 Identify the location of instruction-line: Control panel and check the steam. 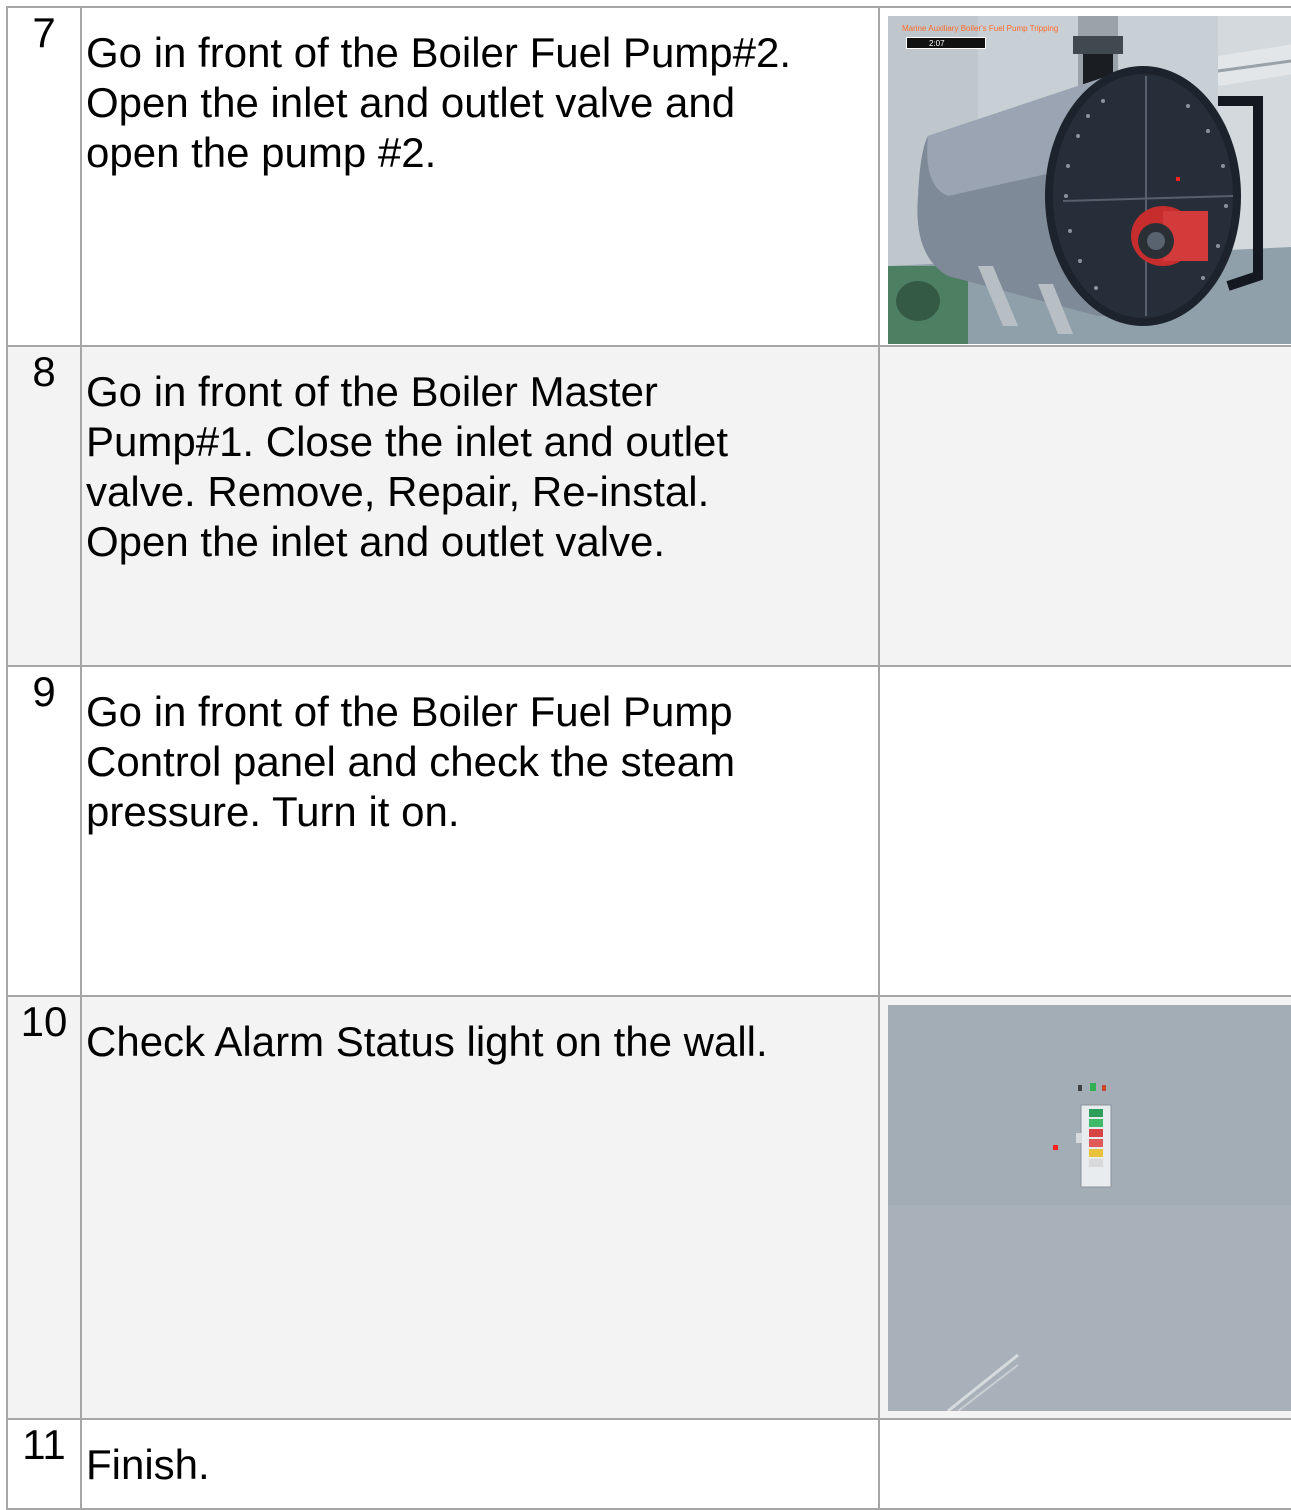
(411, 761).